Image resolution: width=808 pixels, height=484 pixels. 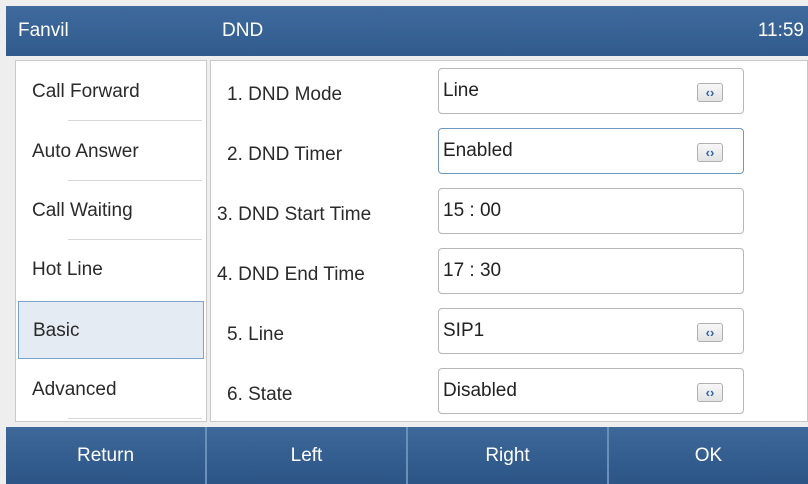 What do you see at coordinates (464, 330) in the screenshot?
I see `line-value: SIP1` at bounding box center [464, 330].